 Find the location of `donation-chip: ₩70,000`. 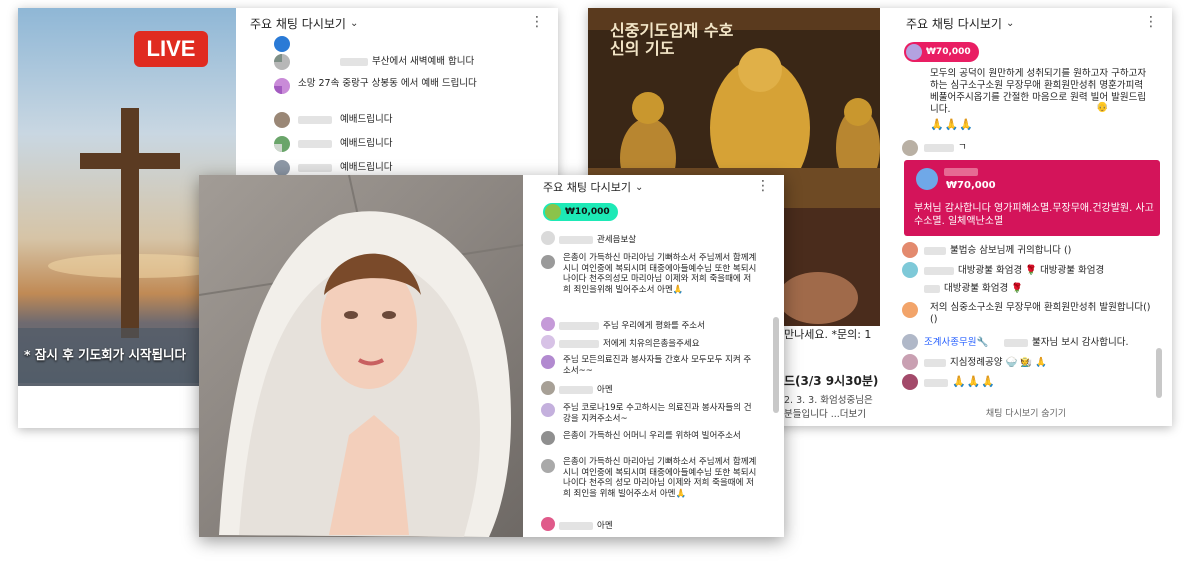

donation-chip: ₩70,000 is located at coordinates (941, 52).